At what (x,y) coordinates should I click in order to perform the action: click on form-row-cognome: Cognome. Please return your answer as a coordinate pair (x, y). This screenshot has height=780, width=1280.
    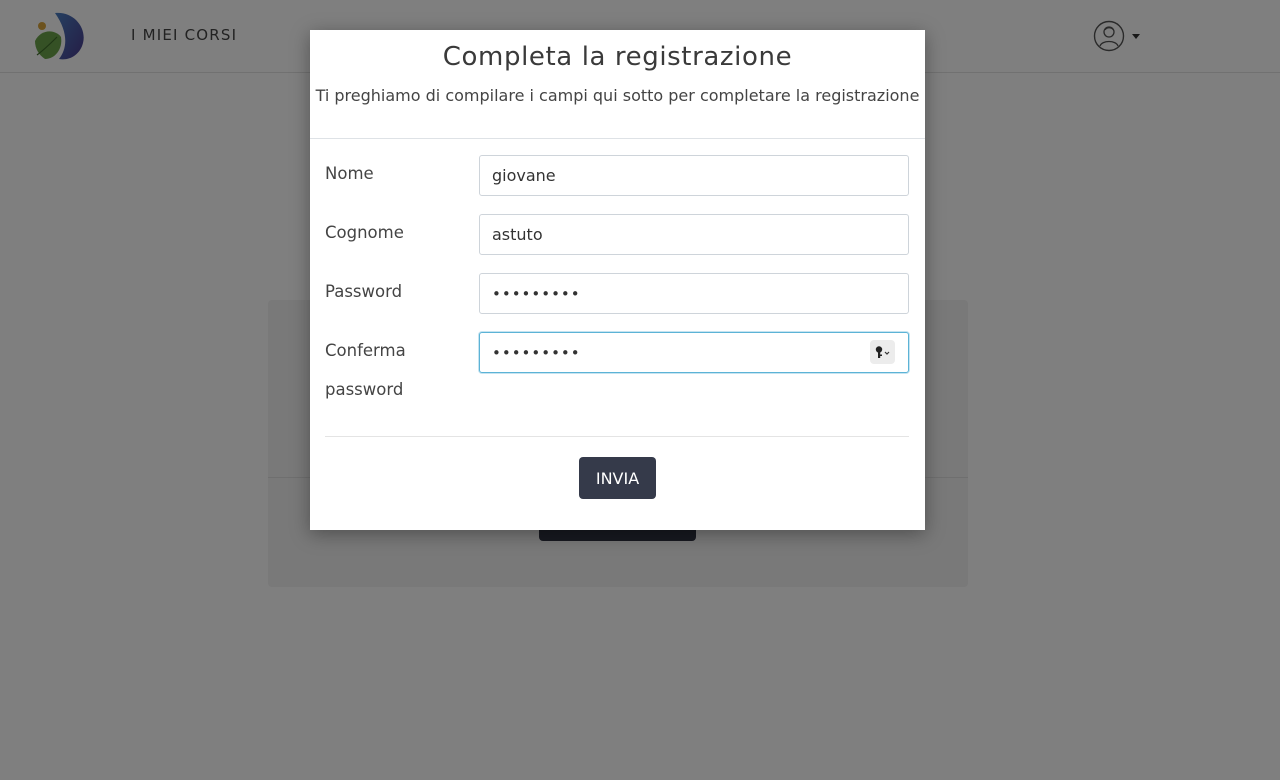
    Looking at the image, I should click on (617, 234).